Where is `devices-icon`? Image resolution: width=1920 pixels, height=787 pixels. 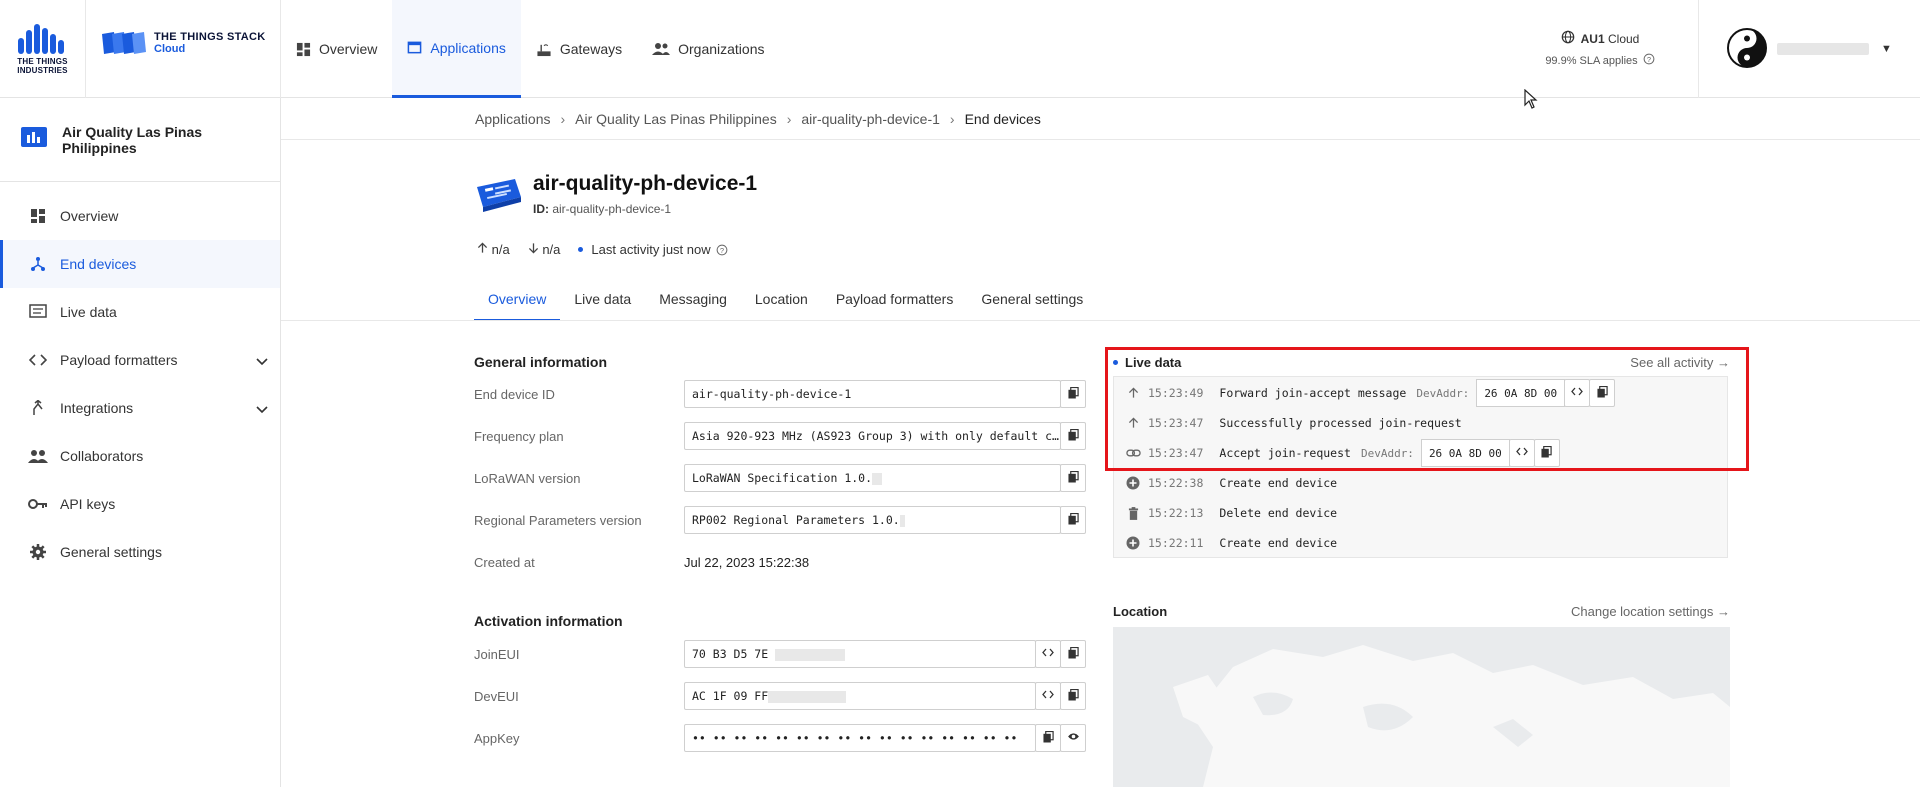 devices-icon is located at coordinates (38, 264).